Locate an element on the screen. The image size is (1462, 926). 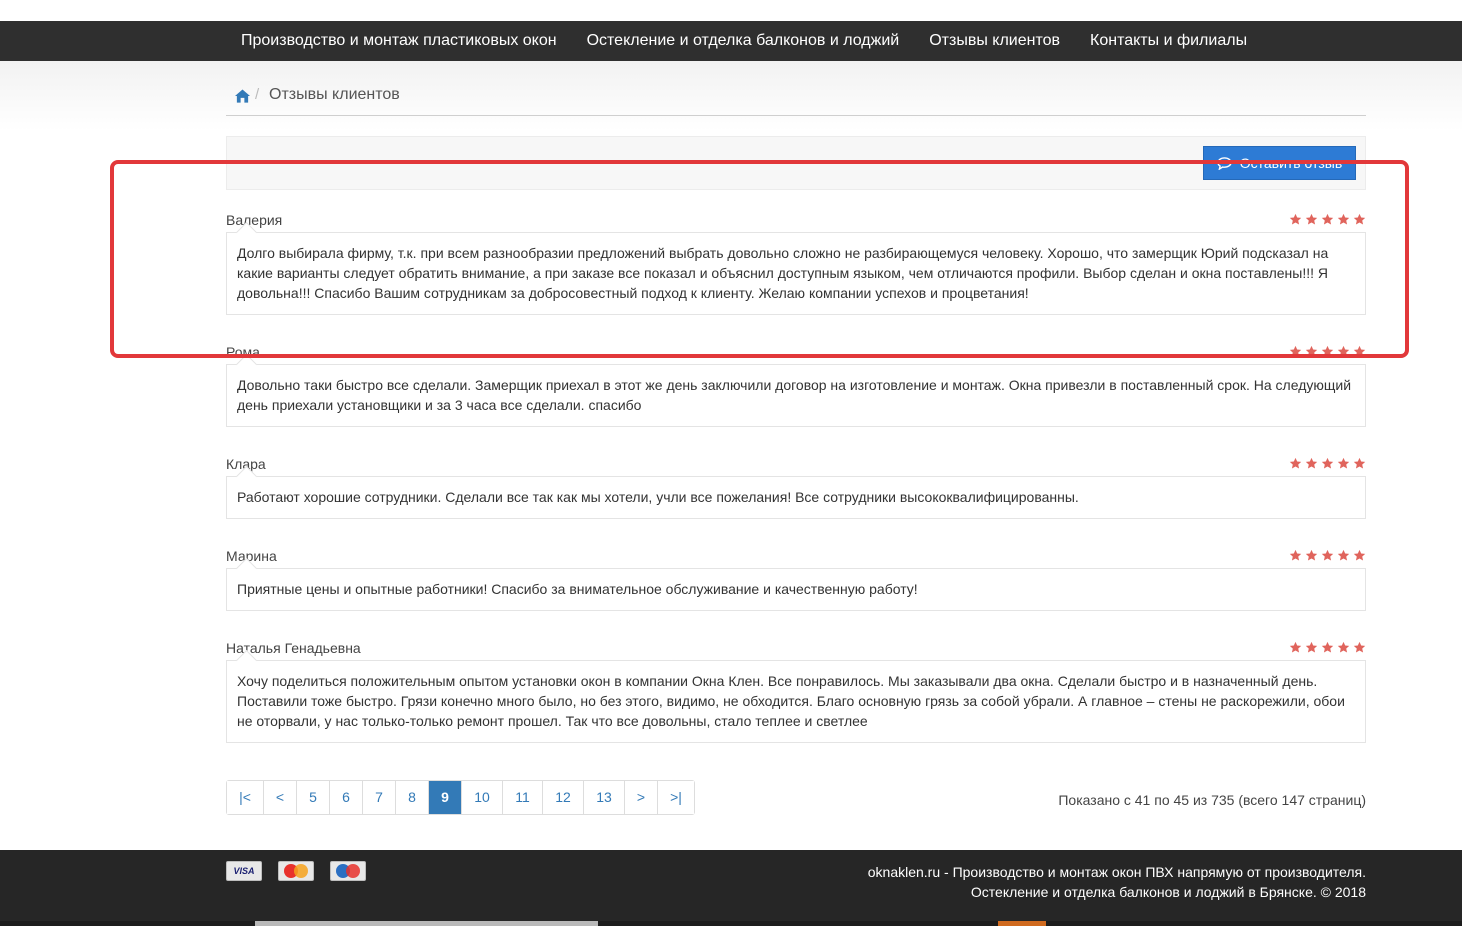
reviews-toolbar: Оставить отзыв is located at coordinates (796, 163).